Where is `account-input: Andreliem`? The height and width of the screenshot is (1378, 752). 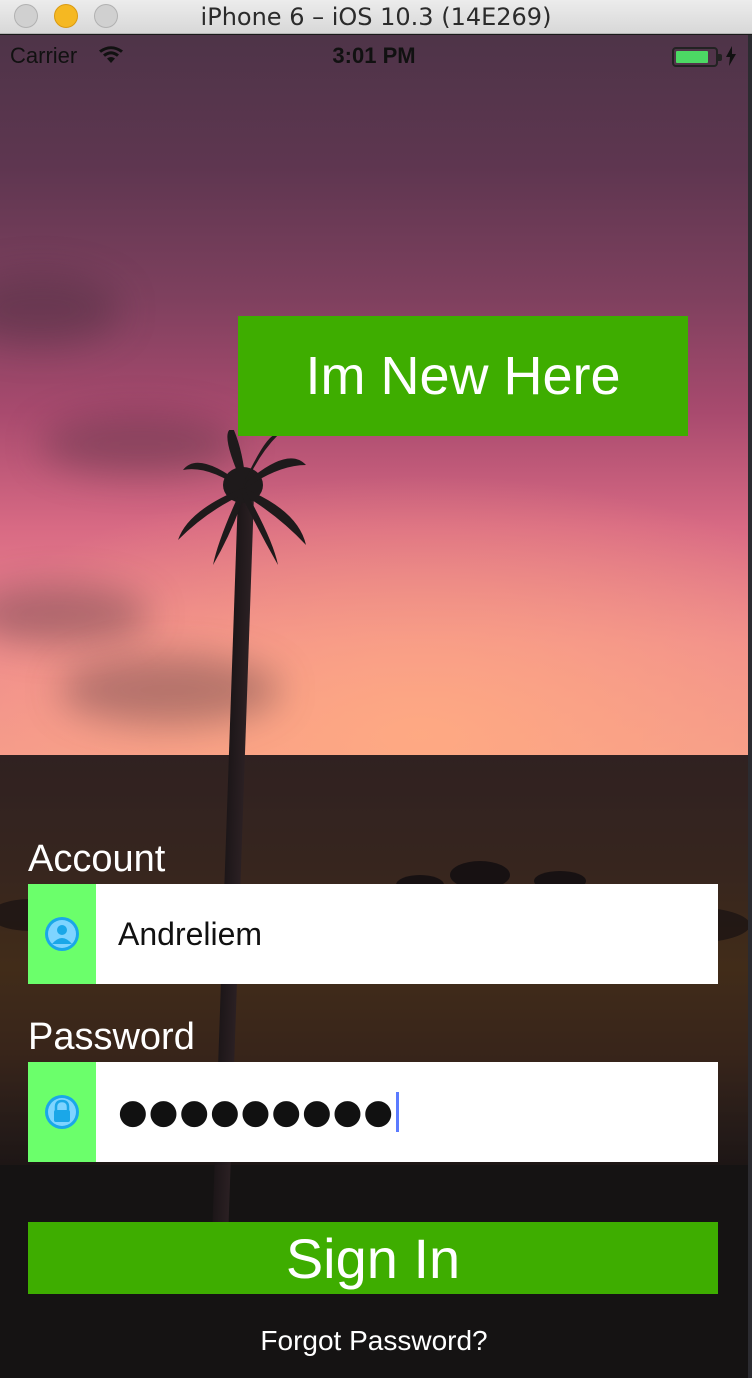 account-input: Andreliem is located at coordinates (407, 934).